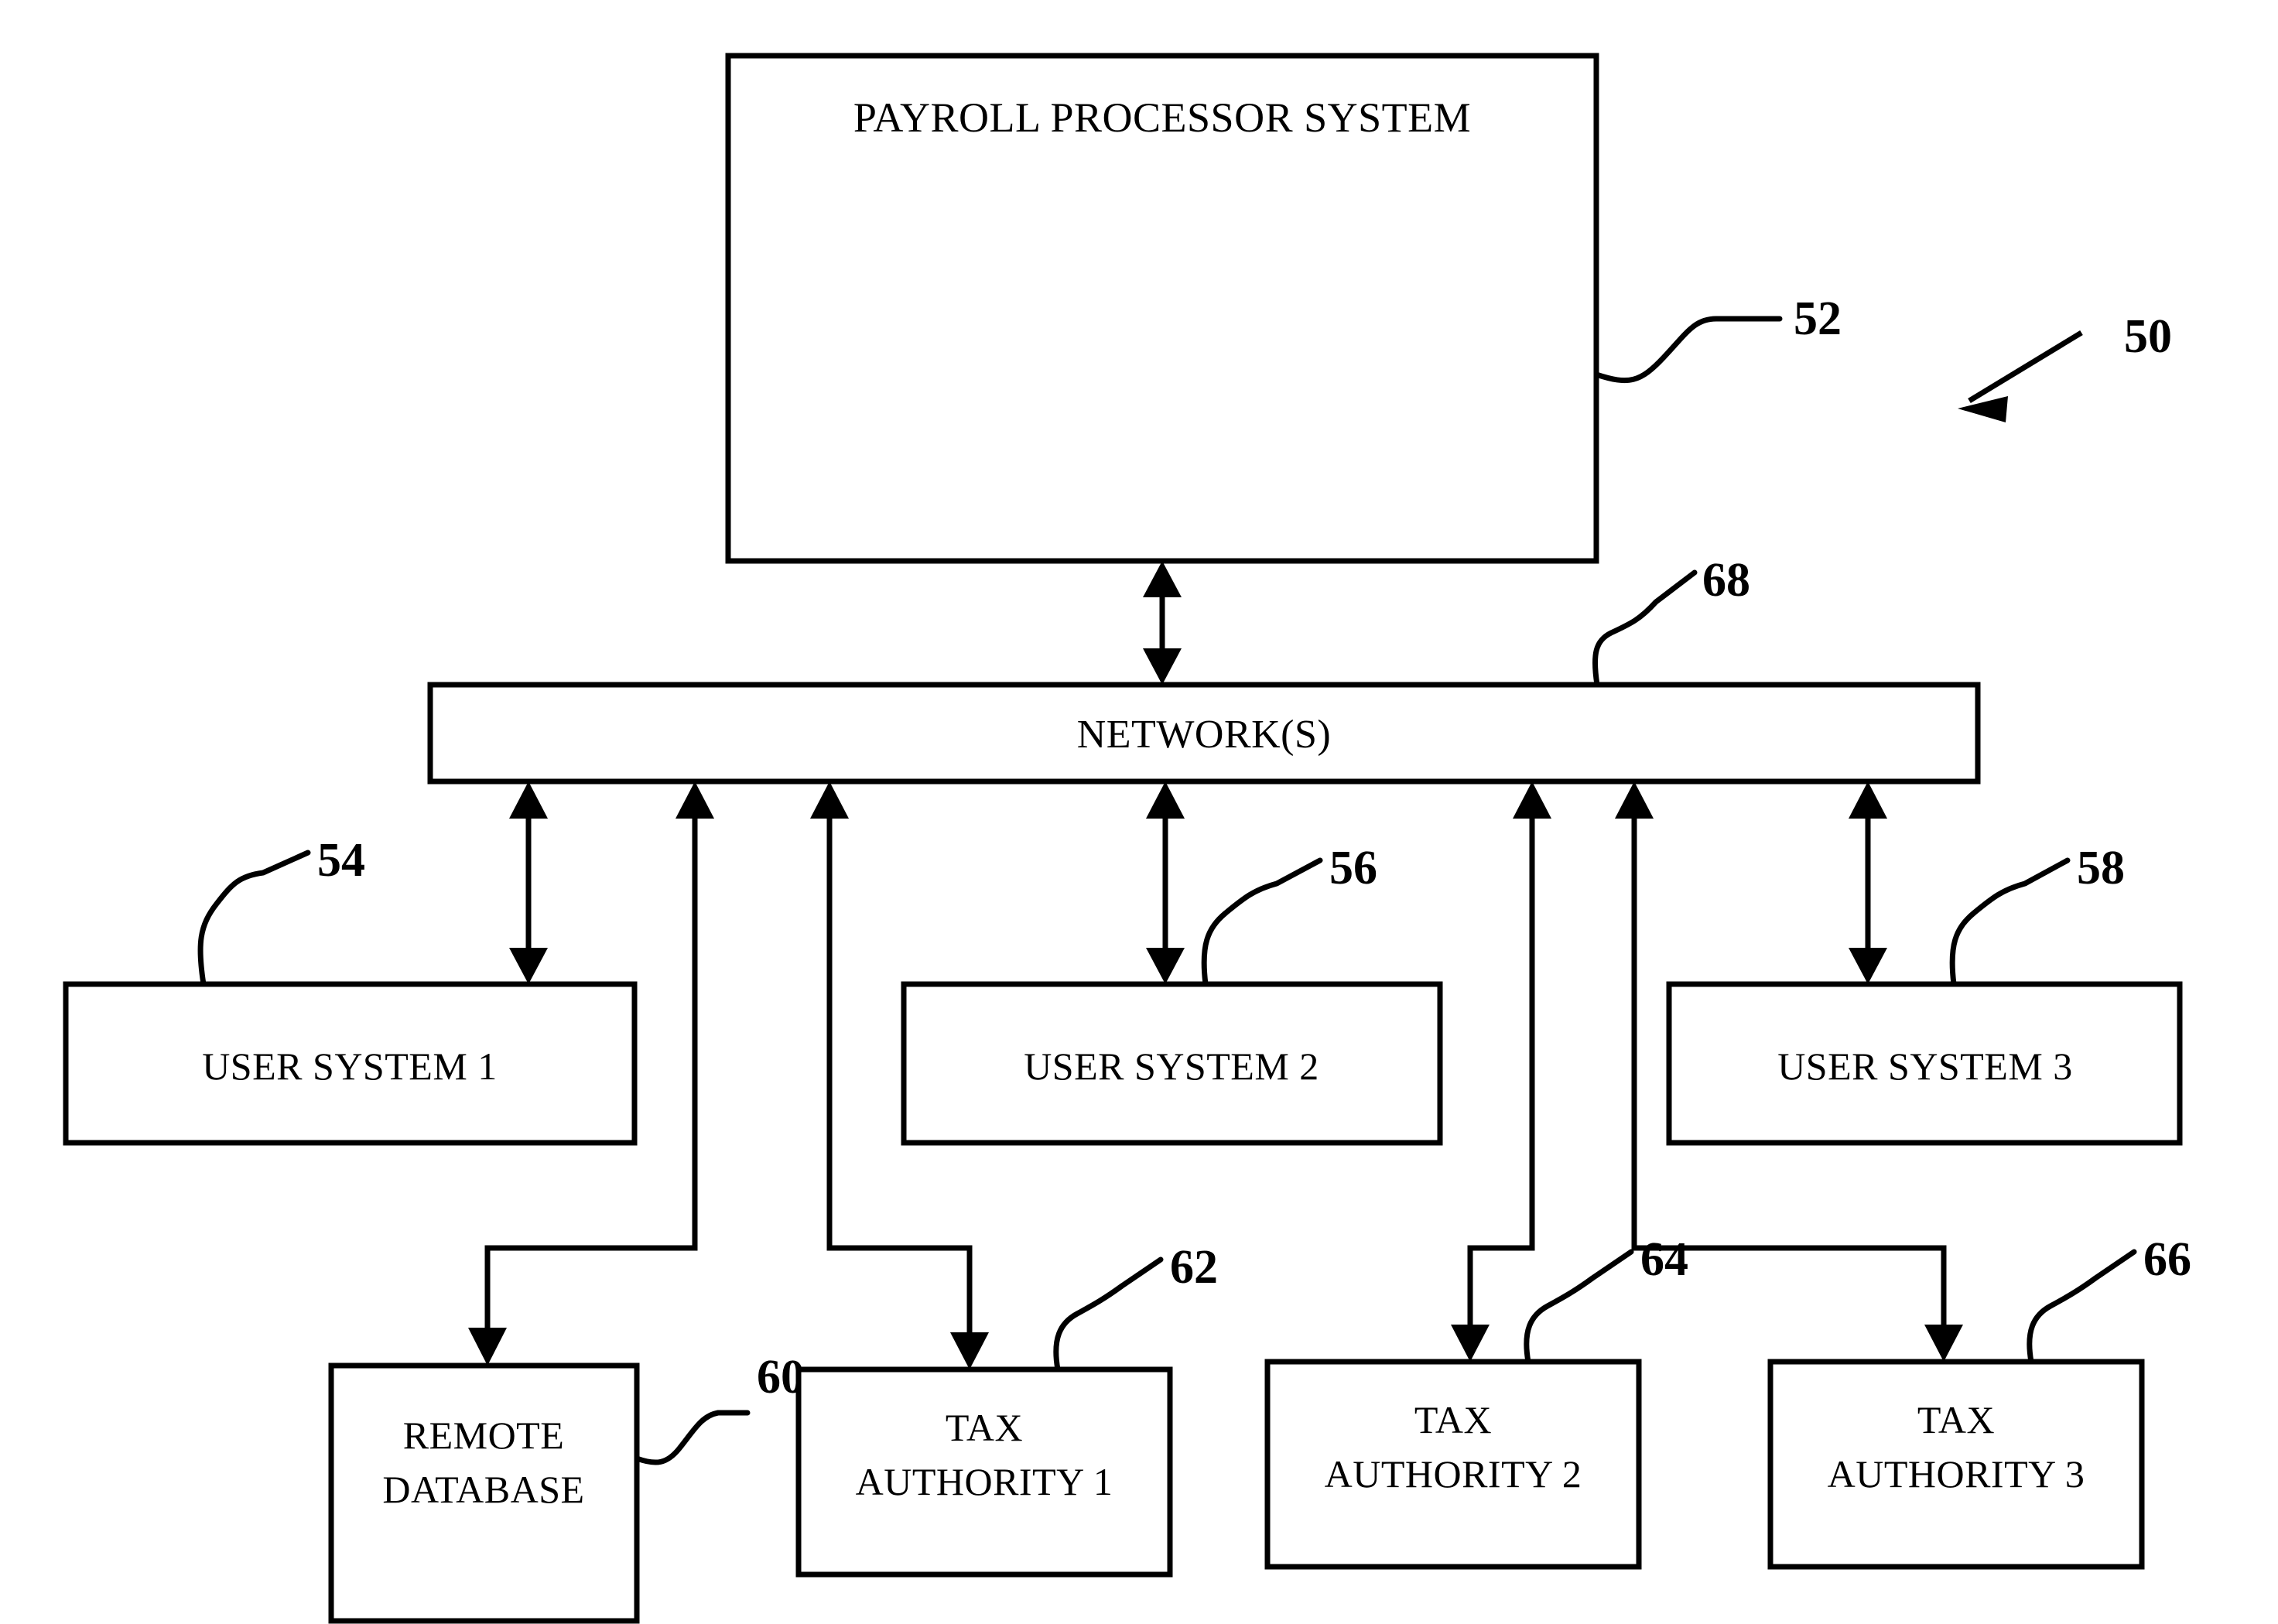 Image resolution: width=2278 pixels, height=1624 pixels. Describe the element at coordinates (1664, 1259) in the screenshot. I see `ref-numeral-64: 64` at that location.